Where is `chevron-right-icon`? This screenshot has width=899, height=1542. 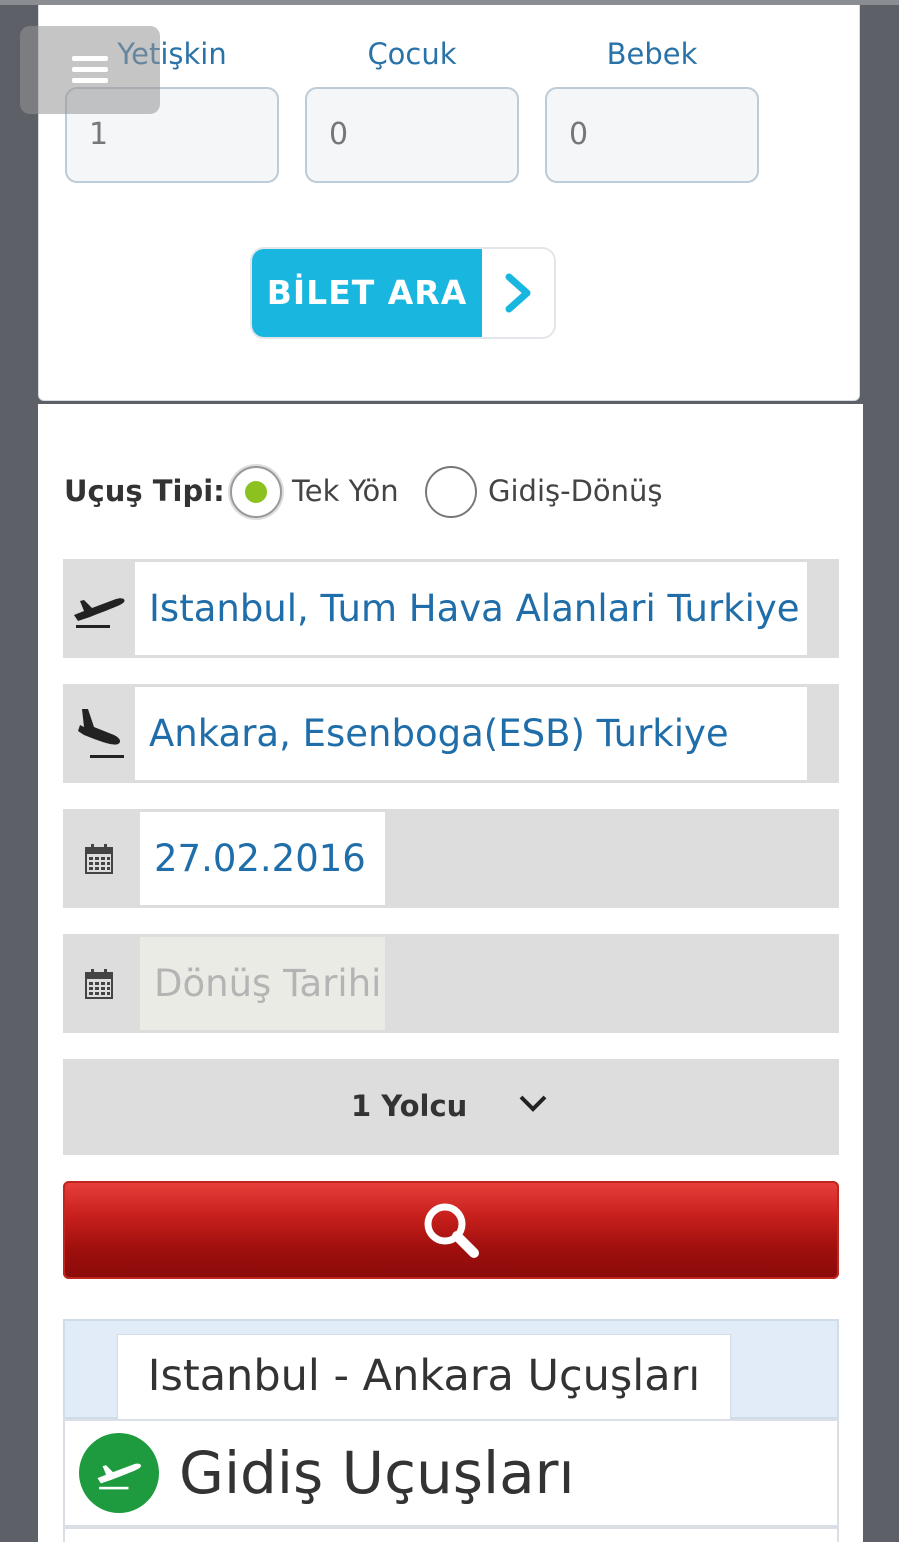
chevron-right-icon is located at coordinates (518, 293).